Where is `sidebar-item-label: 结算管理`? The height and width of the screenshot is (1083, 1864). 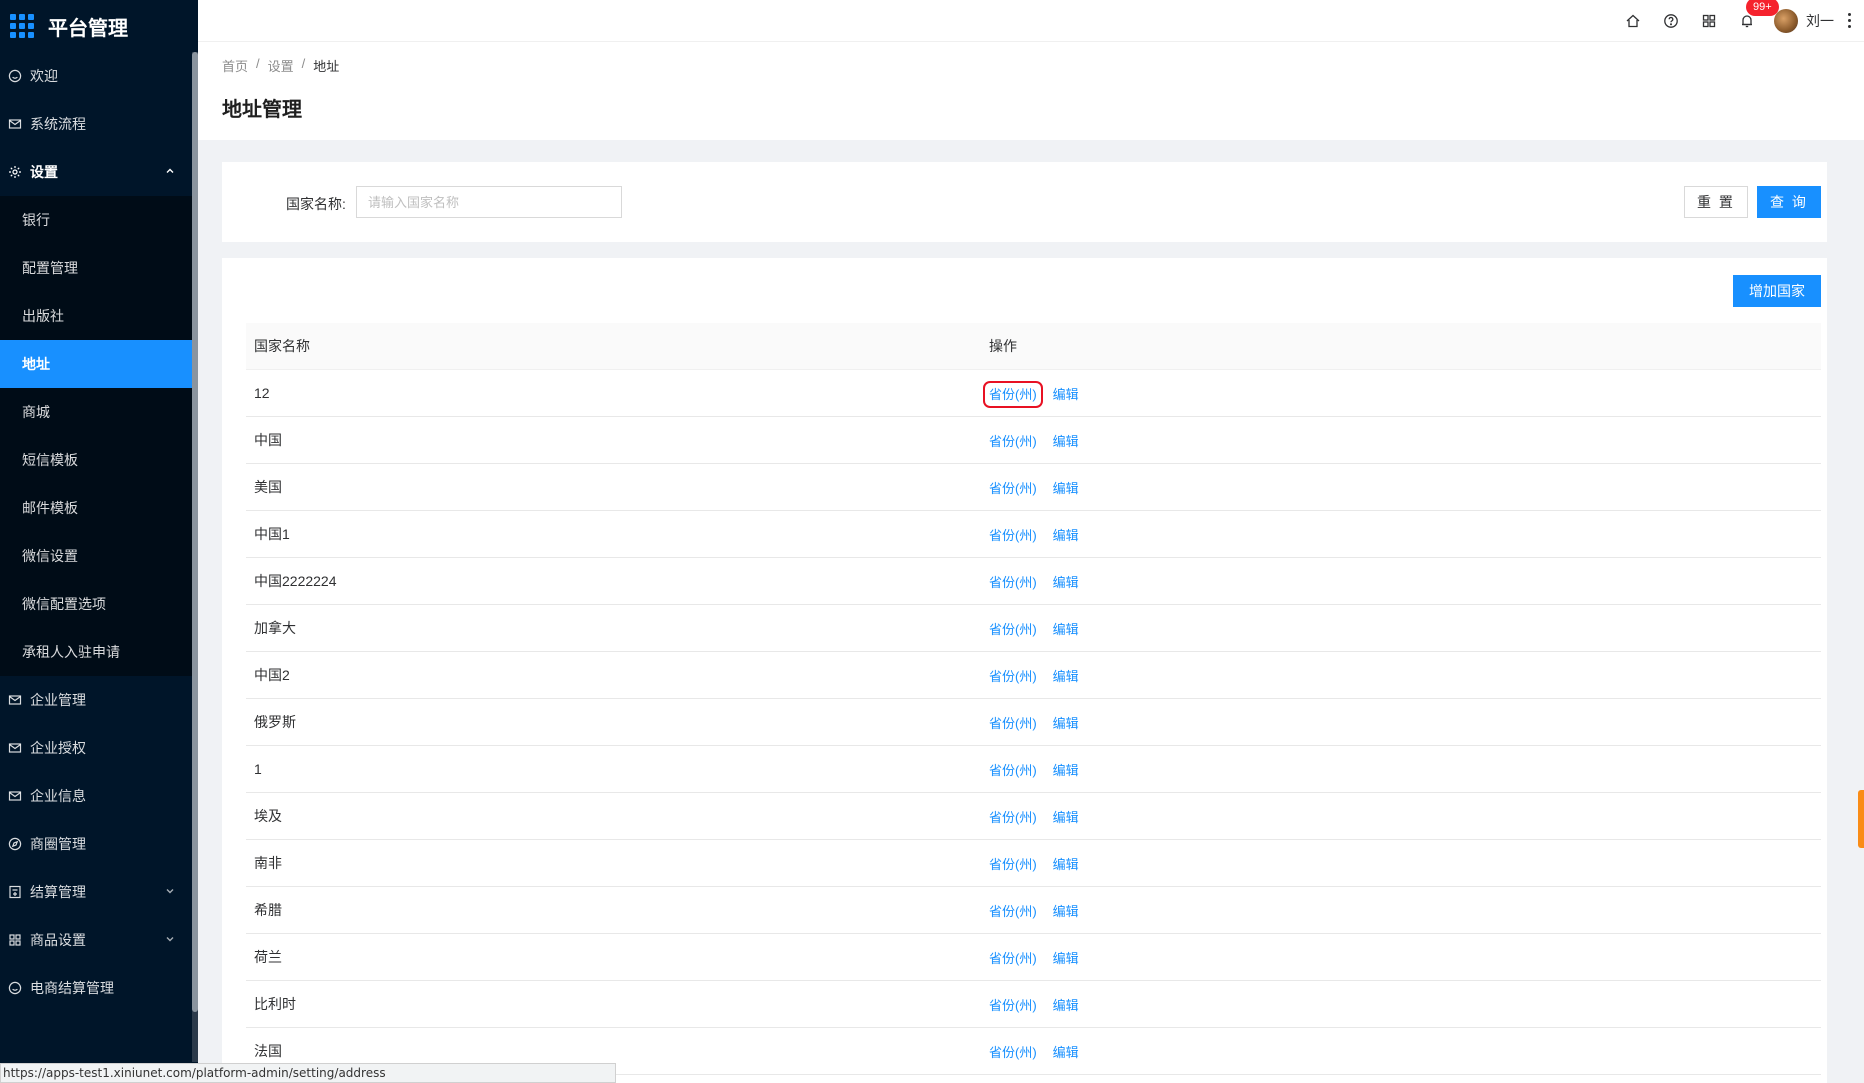 sidebar-item-label: 结算管理 is located at coordinates (58, 892).